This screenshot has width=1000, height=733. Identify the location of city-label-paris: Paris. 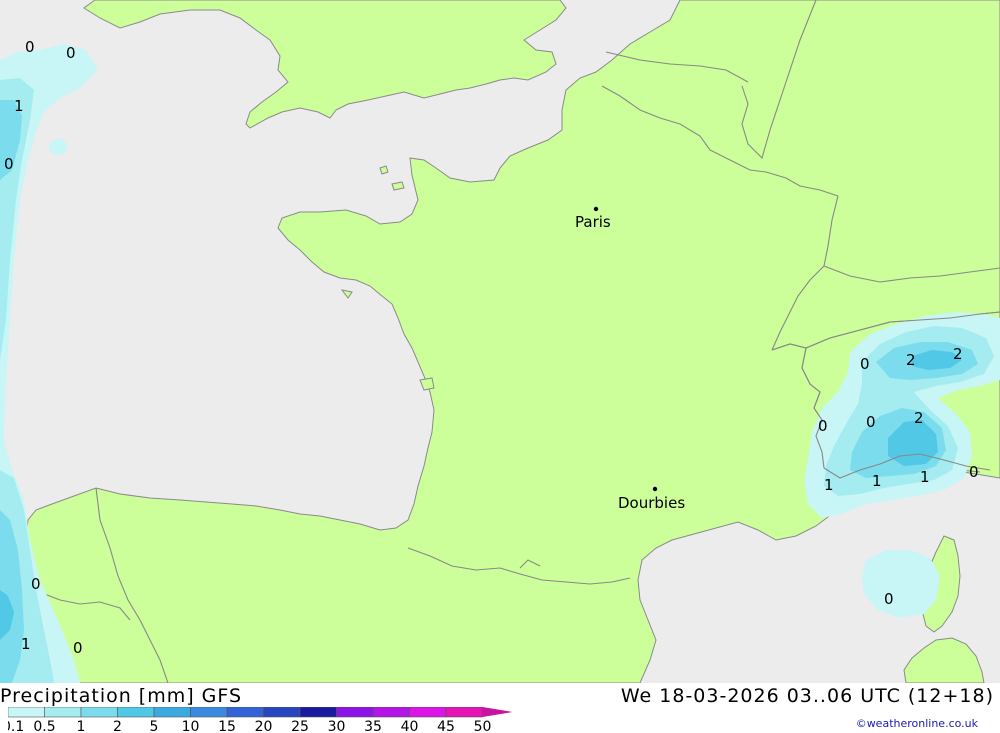
(593, 222).